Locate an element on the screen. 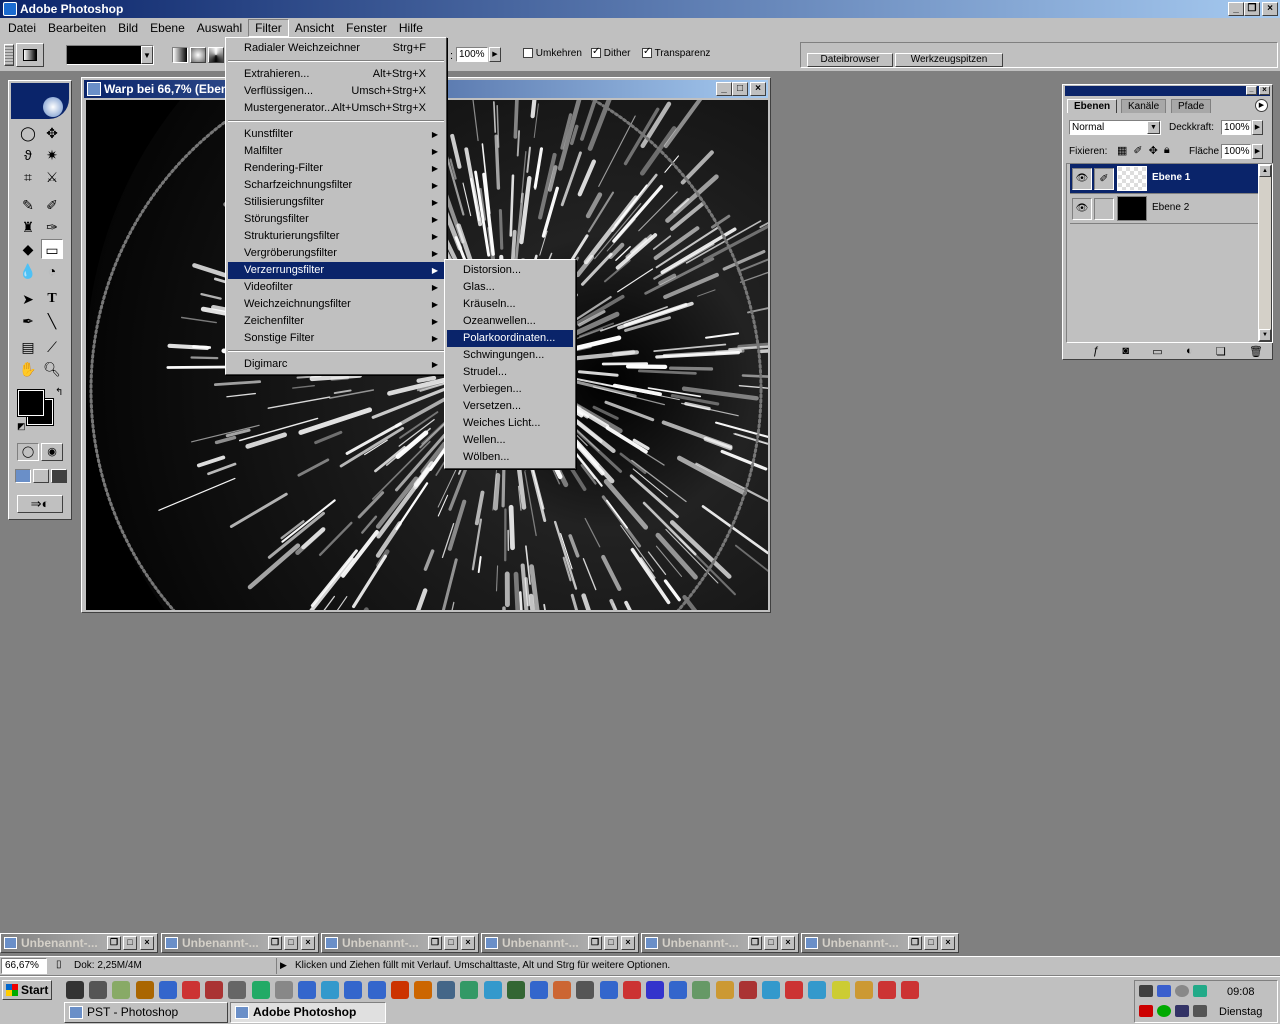  palette-minimize-button: _ is located at coordinates (1251, 90).